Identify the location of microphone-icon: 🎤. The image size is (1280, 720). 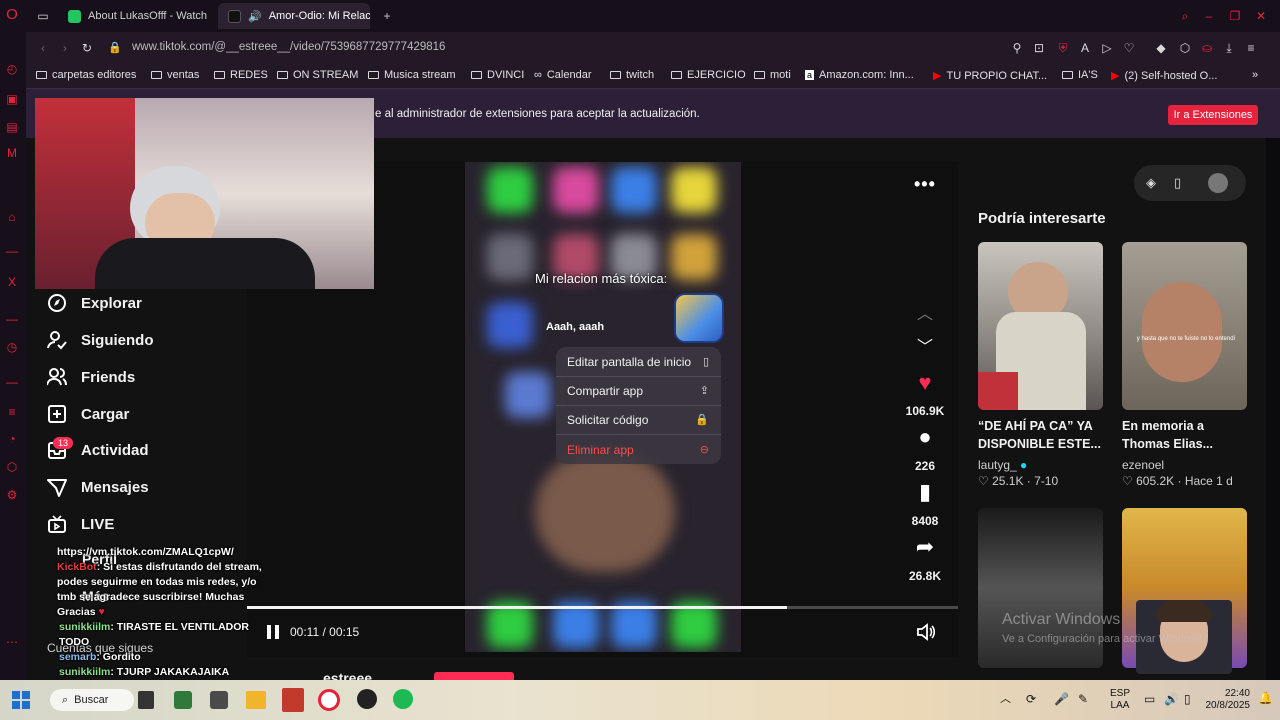
(1061, 699).